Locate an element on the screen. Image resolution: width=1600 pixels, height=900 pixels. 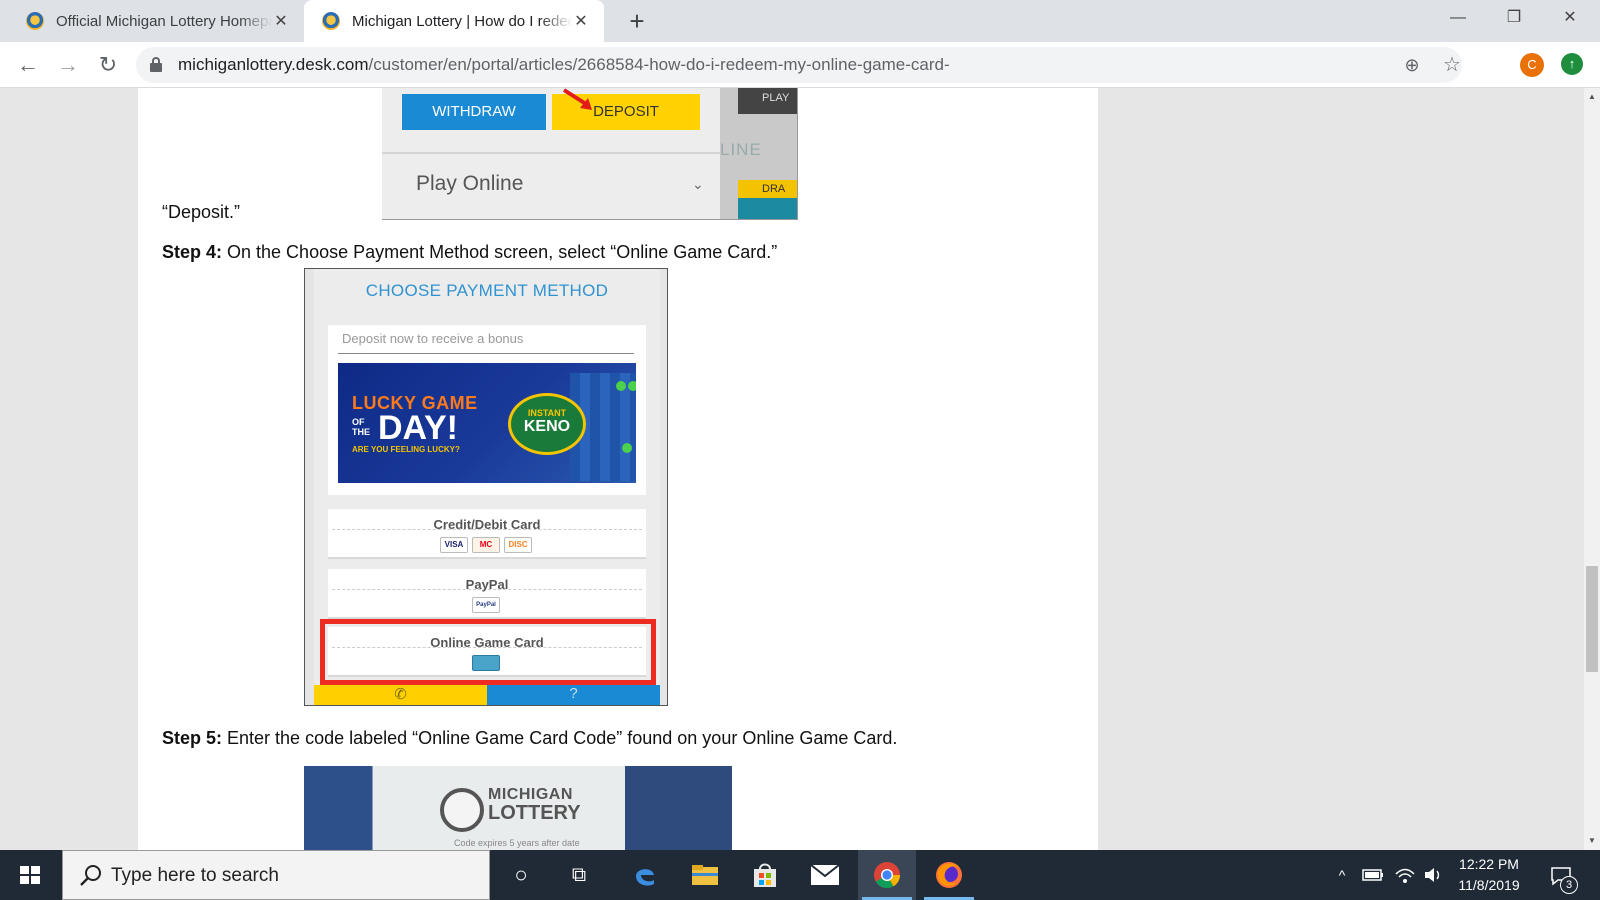
paypal-option: PayPal PayPal is located at coordinates (487, 594).